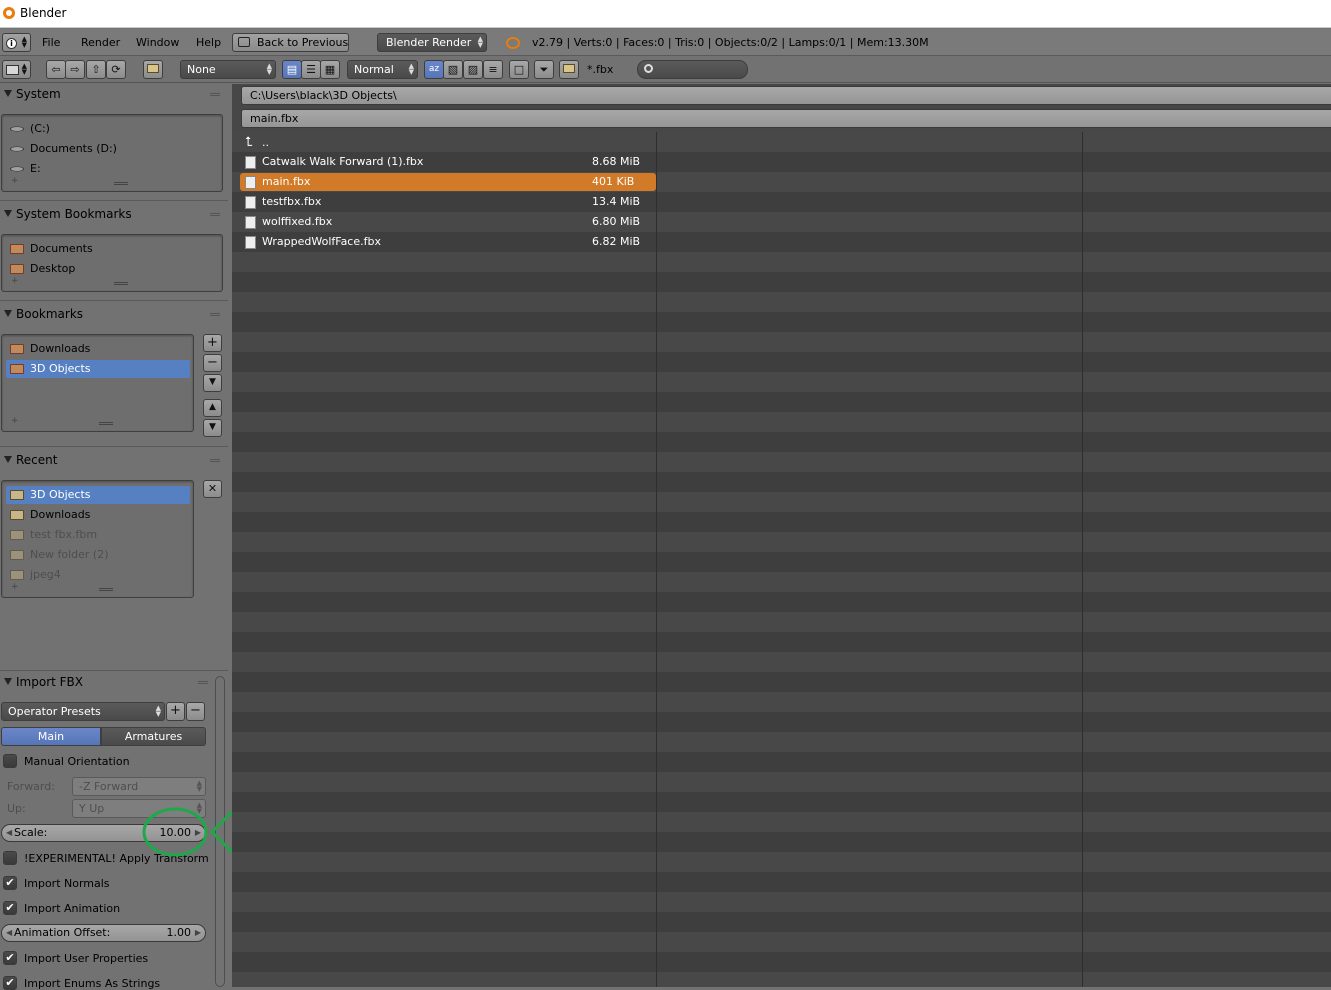 The width and height of the screenshot is (1331, 990). I want to click on filter-folder-icon, so click(569, 69).